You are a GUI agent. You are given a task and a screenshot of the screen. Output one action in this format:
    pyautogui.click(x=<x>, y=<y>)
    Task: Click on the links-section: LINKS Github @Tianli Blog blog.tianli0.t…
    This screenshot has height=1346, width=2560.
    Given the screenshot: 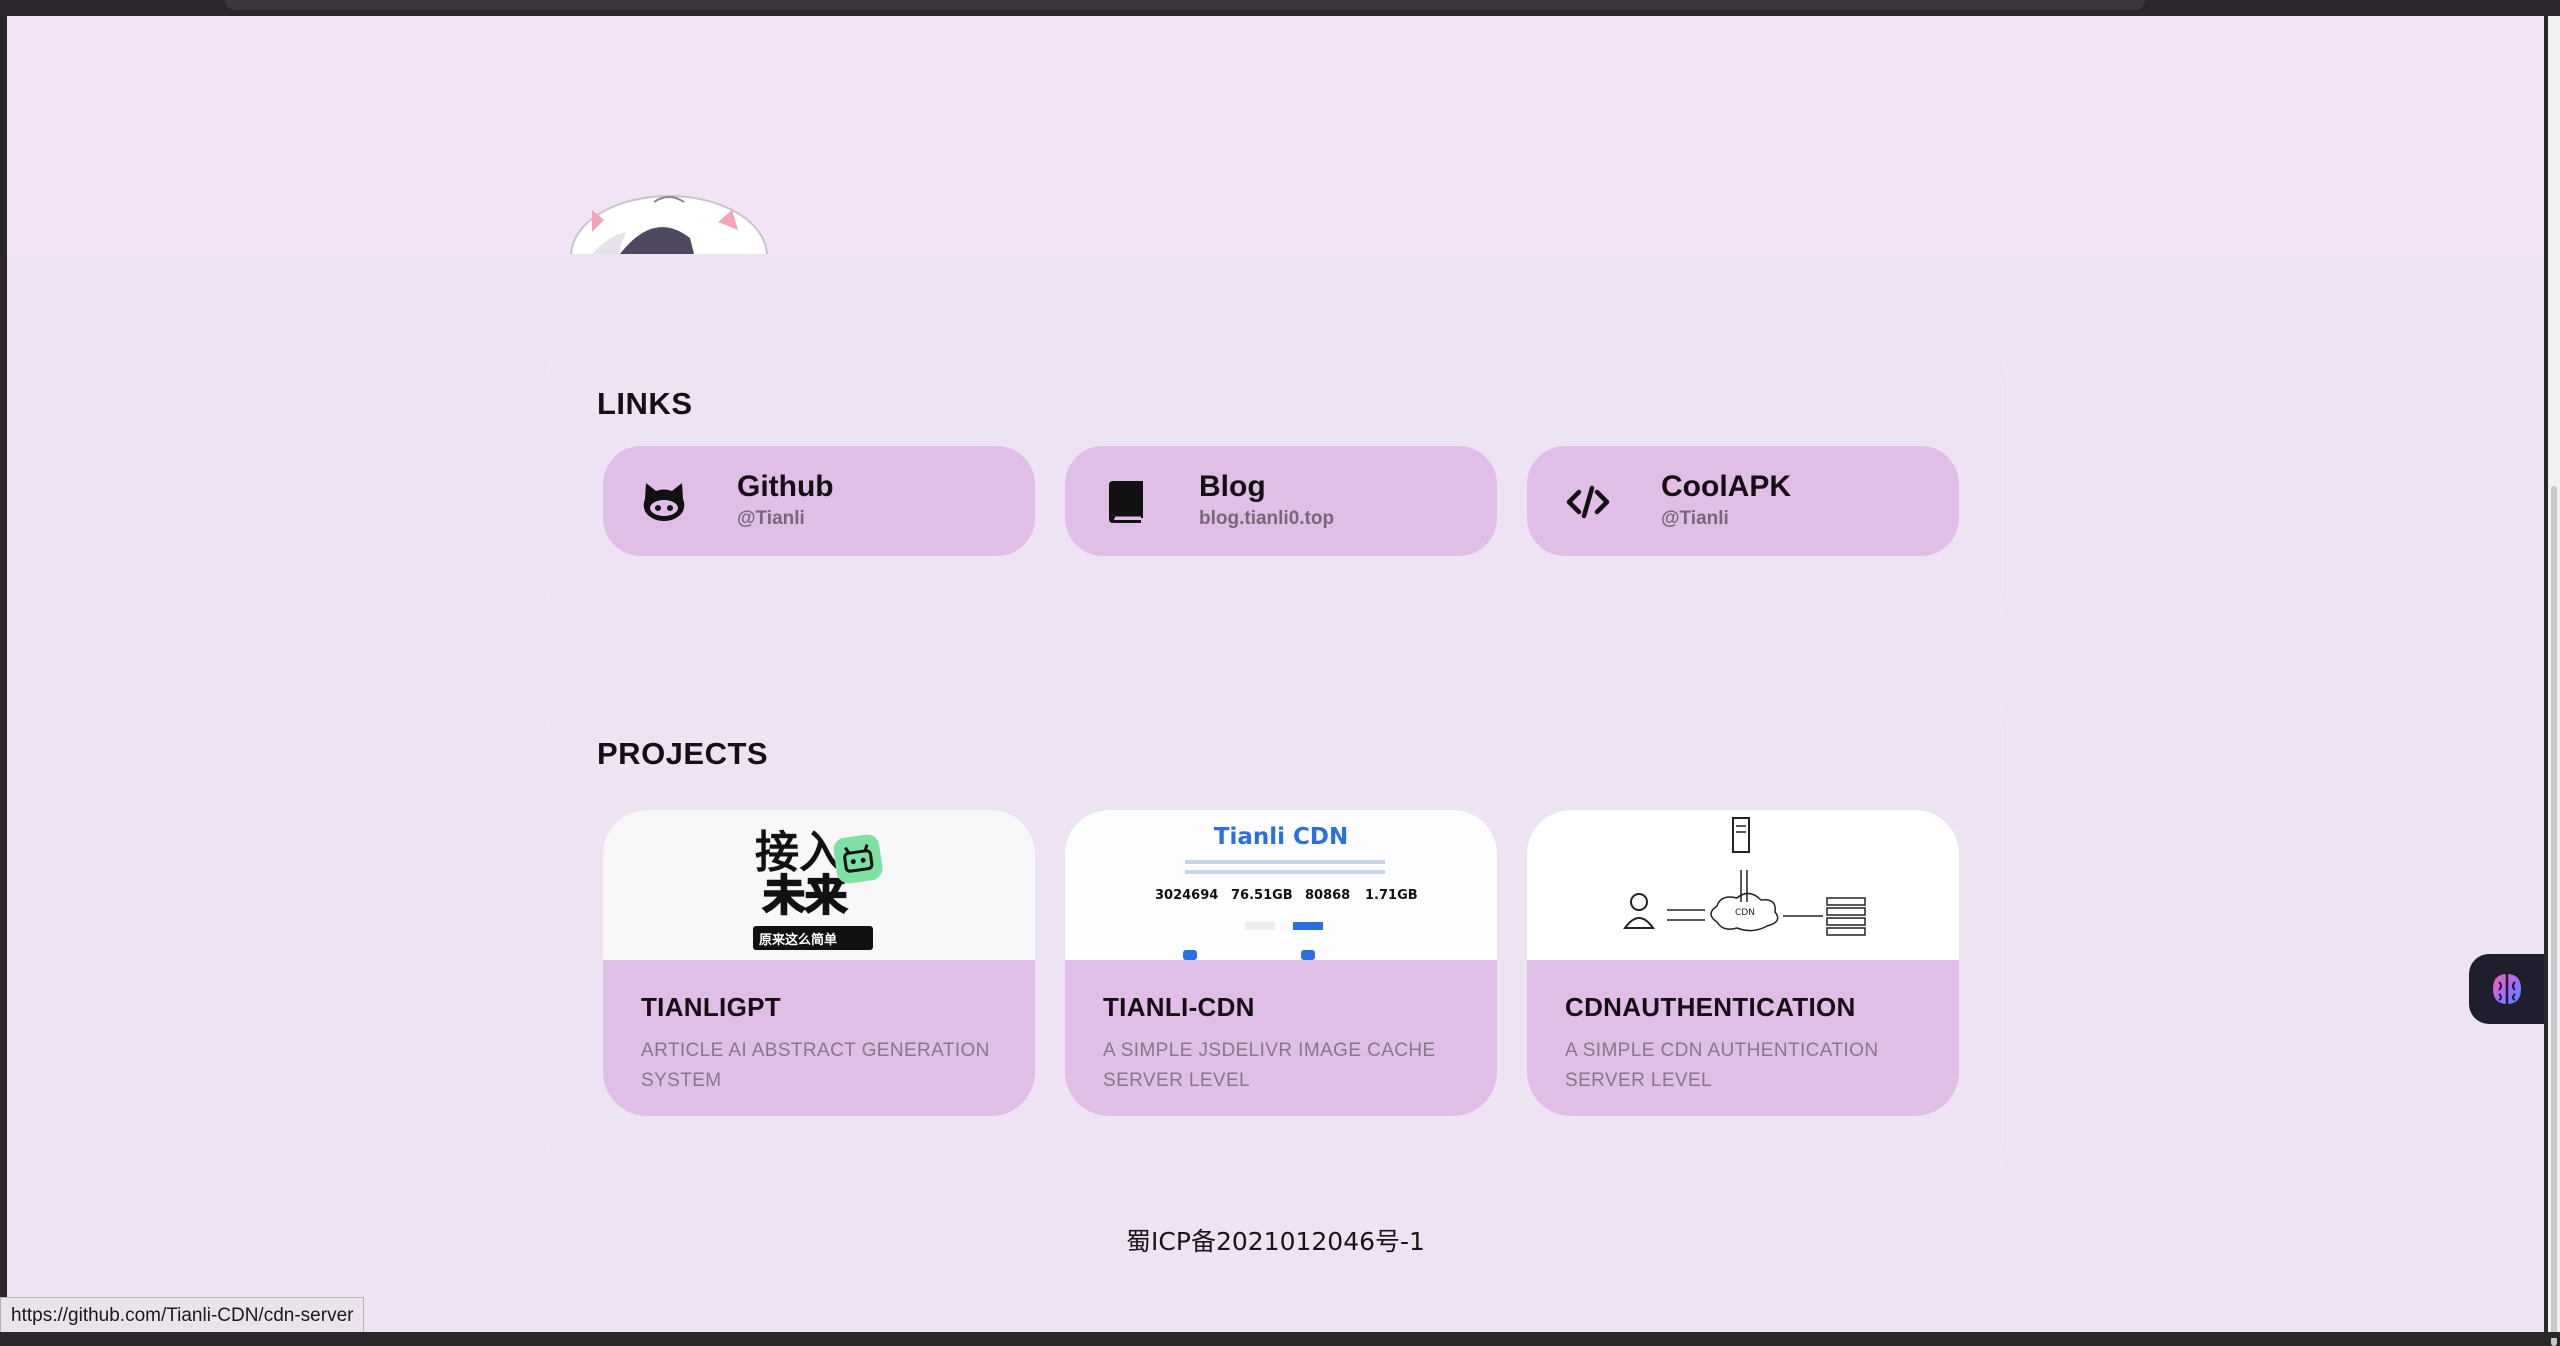 What is the action you would take?
    pyautogui.click(x=1277, y=486)
    